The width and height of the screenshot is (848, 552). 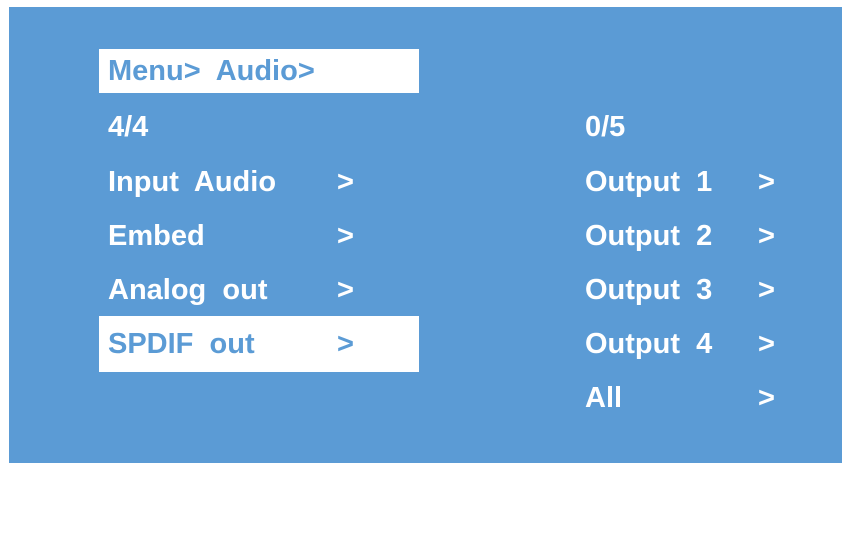 I want to click on menu-item-label: All, so click(x=604, y=398).